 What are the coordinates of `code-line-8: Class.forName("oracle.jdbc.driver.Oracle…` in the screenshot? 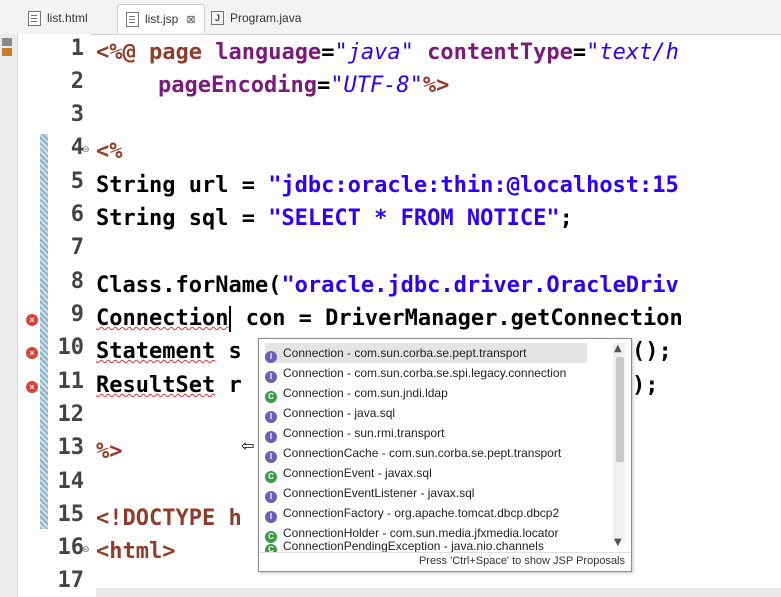 It's located at (387, 285).